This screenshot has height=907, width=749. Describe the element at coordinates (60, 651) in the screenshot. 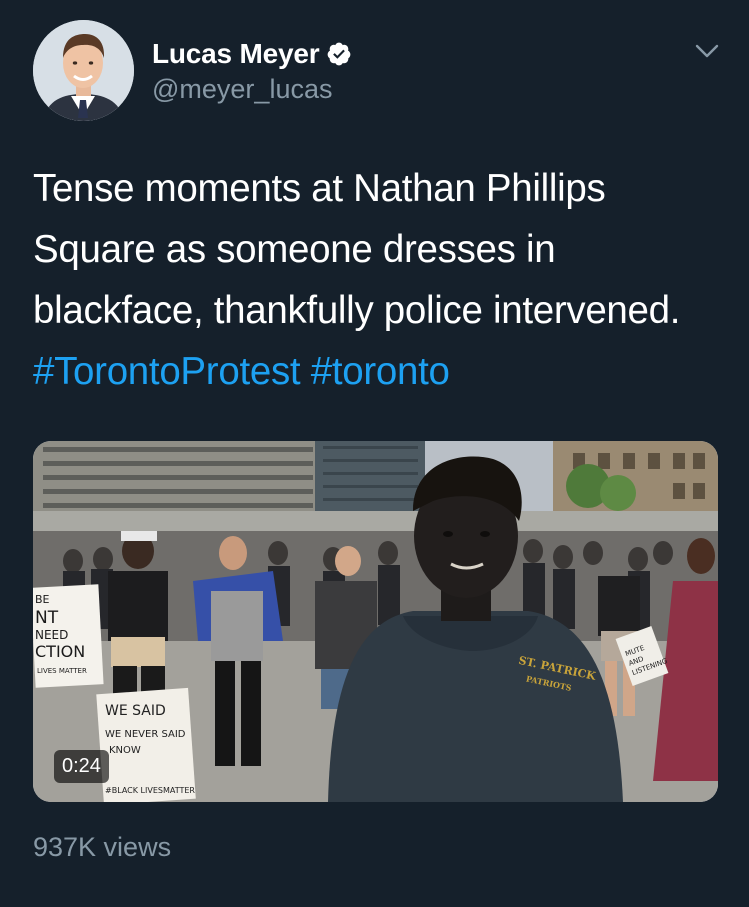

I see `sign-left-line: CTION` at that location.